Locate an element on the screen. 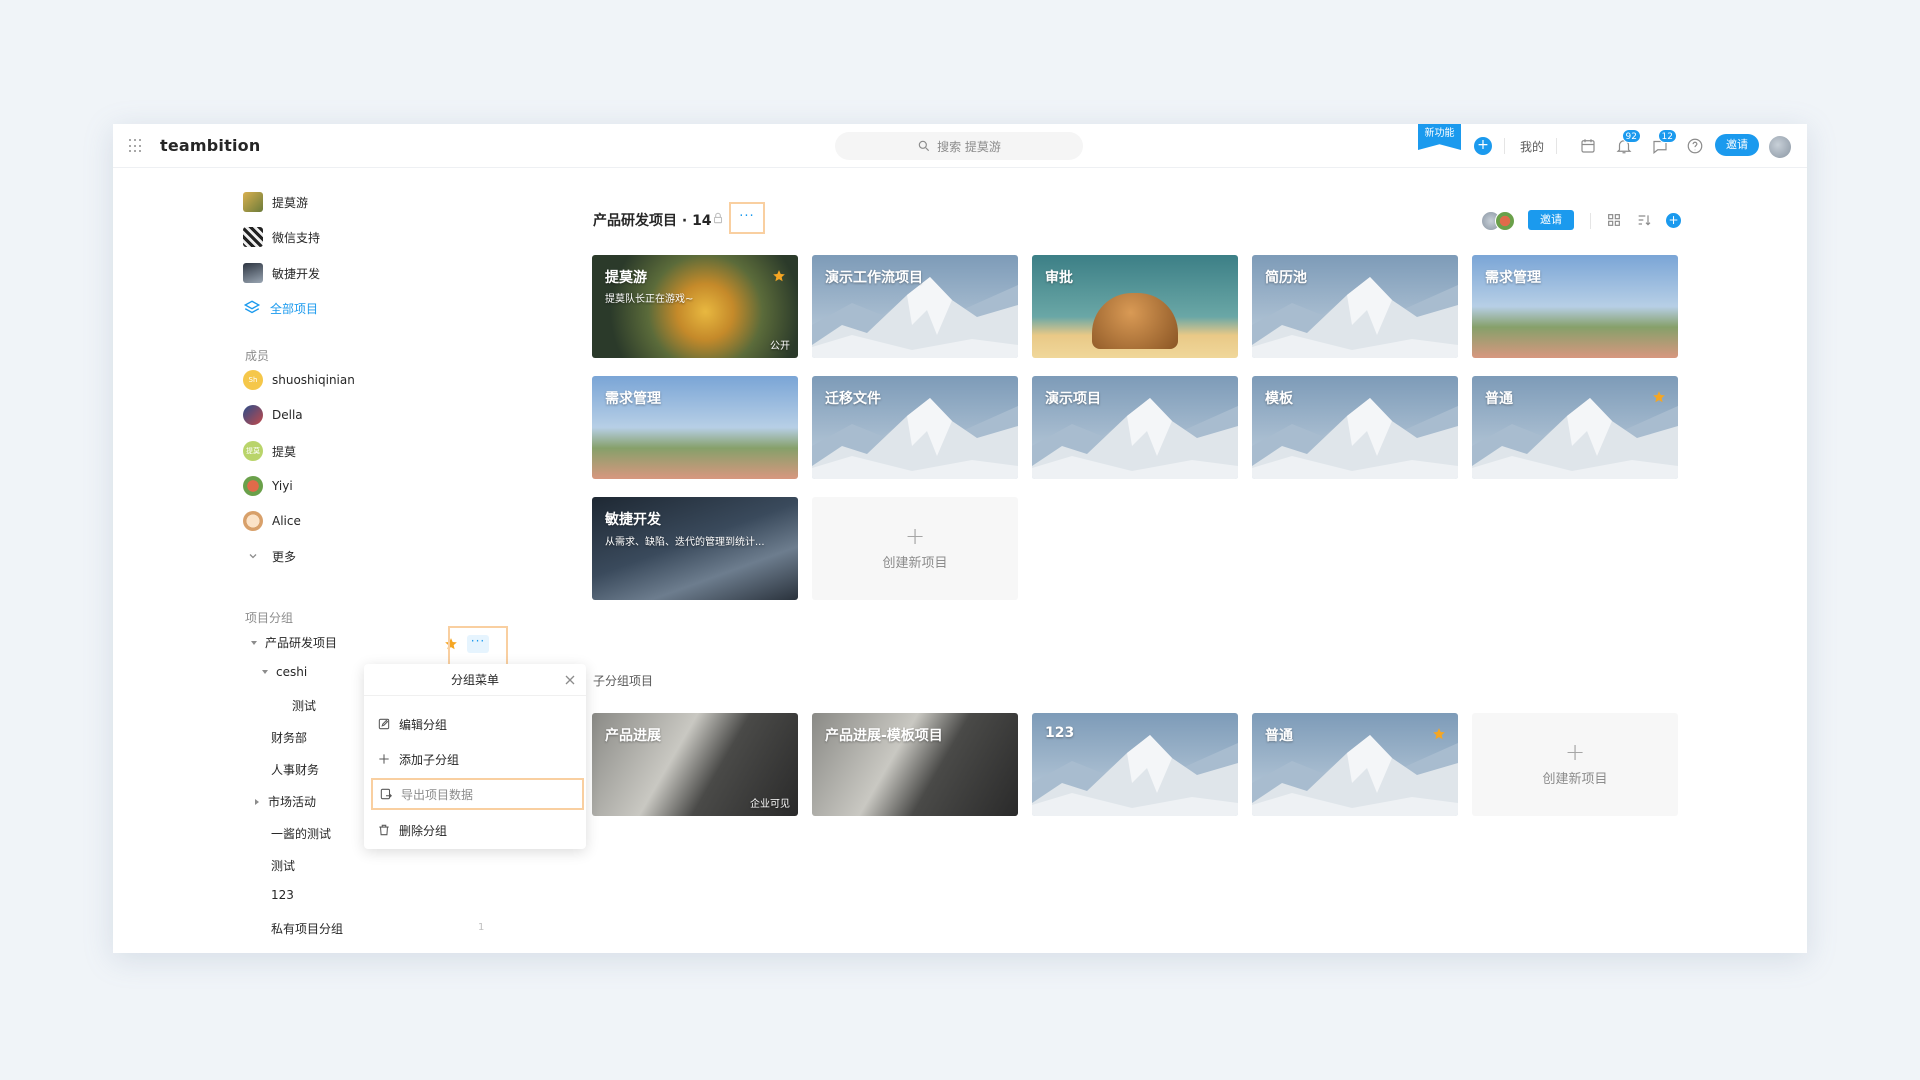  group-item-product: 产品研发项目 is located at coordinates (293, 642).